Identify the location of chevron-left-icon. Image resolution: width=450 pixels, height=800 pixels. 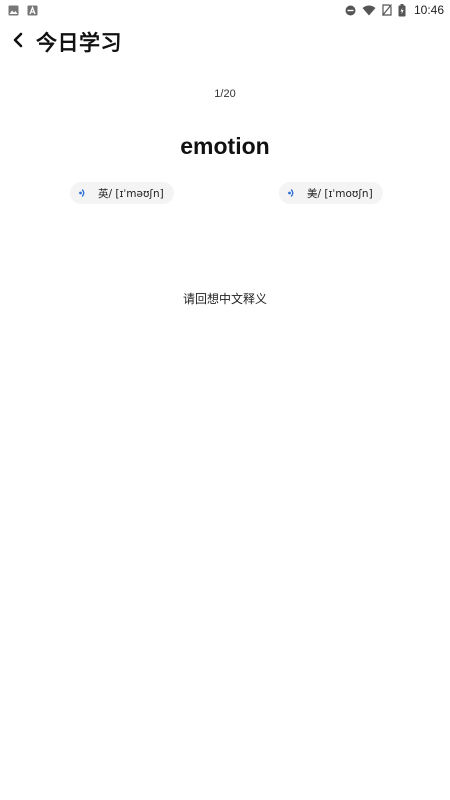
(18, 42).